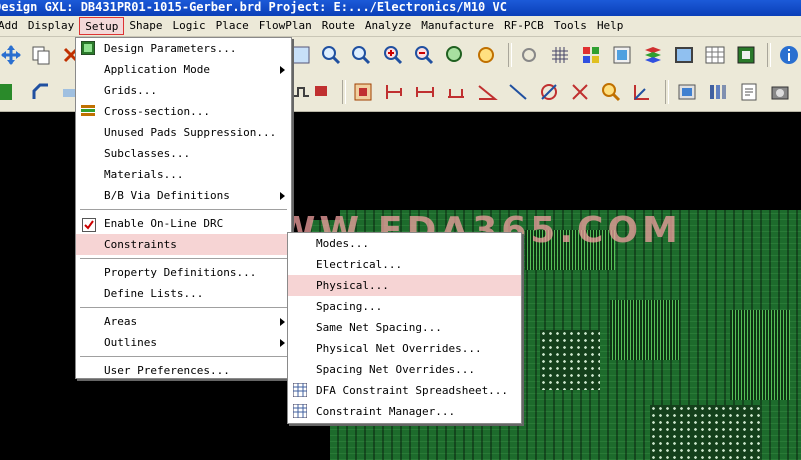 Image resolution: width=801 pixels, height=460 pixels. Describe the element at coordinates (486, 55) in the screenshot. I see `redraw-icon` at that location.